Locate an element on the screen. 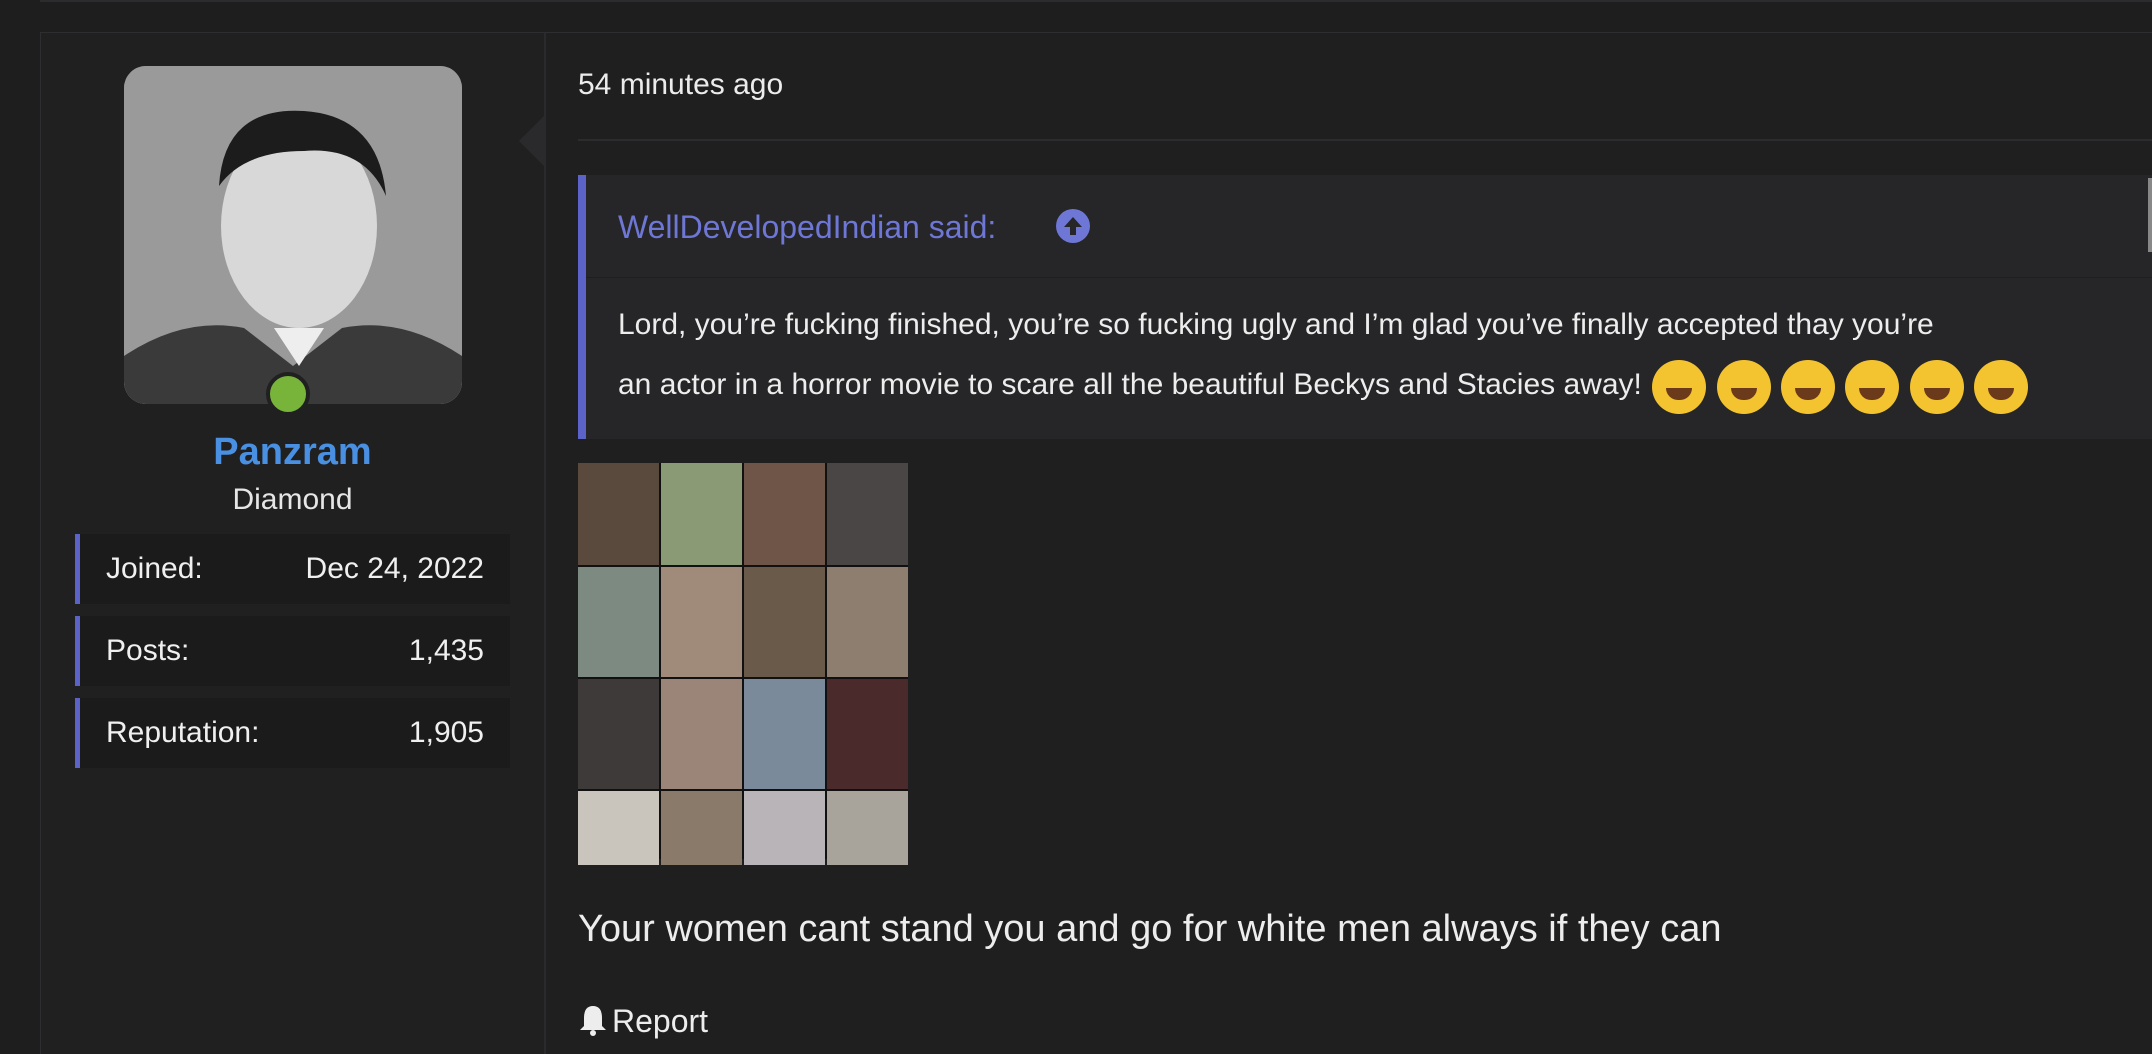 Image resolution: width=2152 pixels, height=1054 pixels. stat-value: Dec 24, 2022 is located at coordinates (394, 568).